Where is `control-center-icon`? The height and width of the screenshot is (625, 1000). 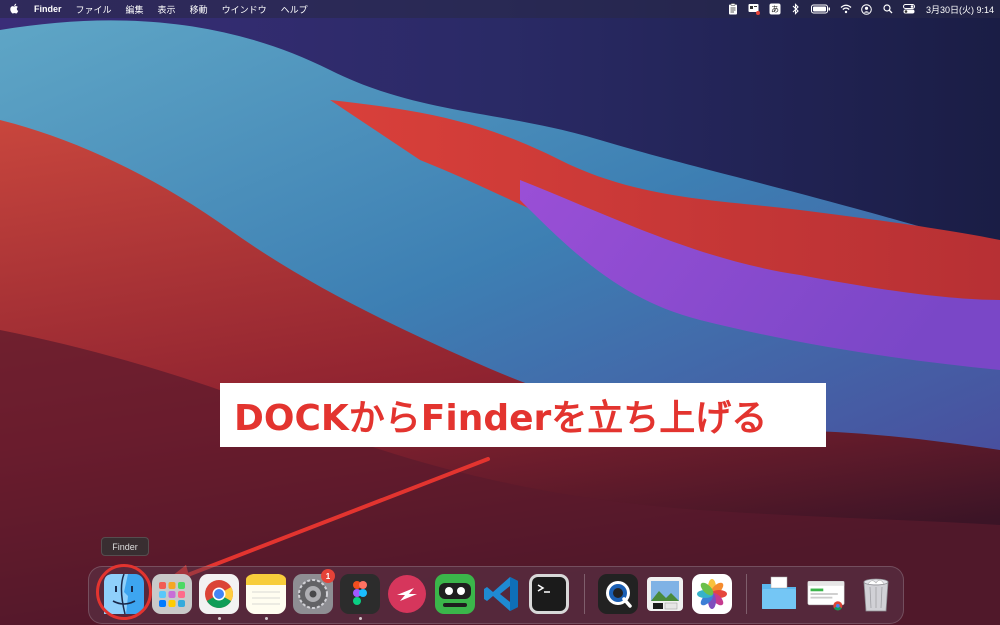 control-center-icon is located at coordinates (908, 9).